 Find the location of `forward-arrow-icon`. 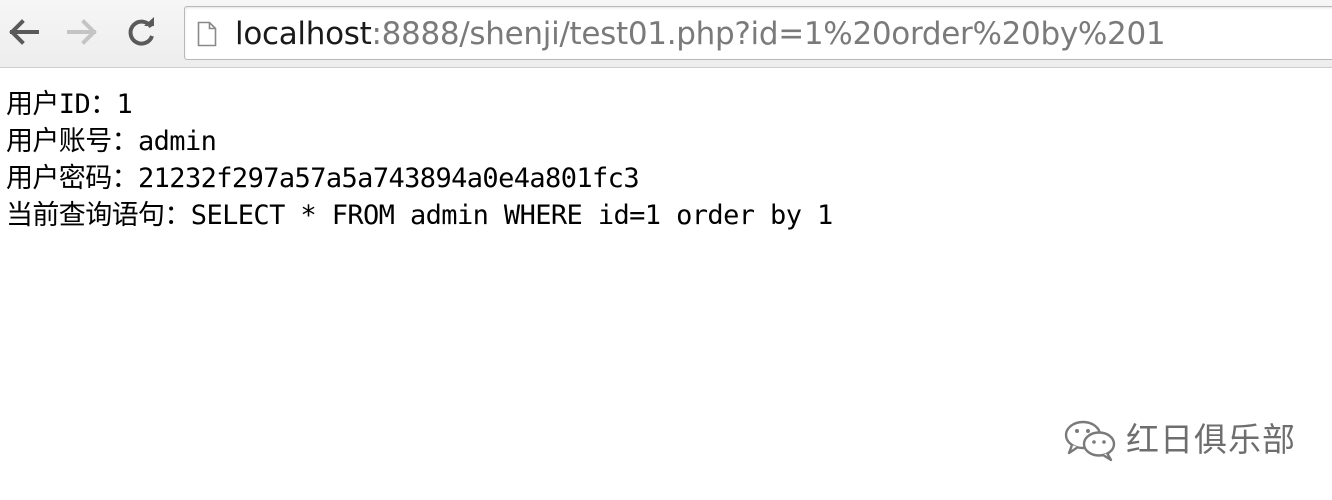

forward-arrow-icon is located at coordinates (82, 32).